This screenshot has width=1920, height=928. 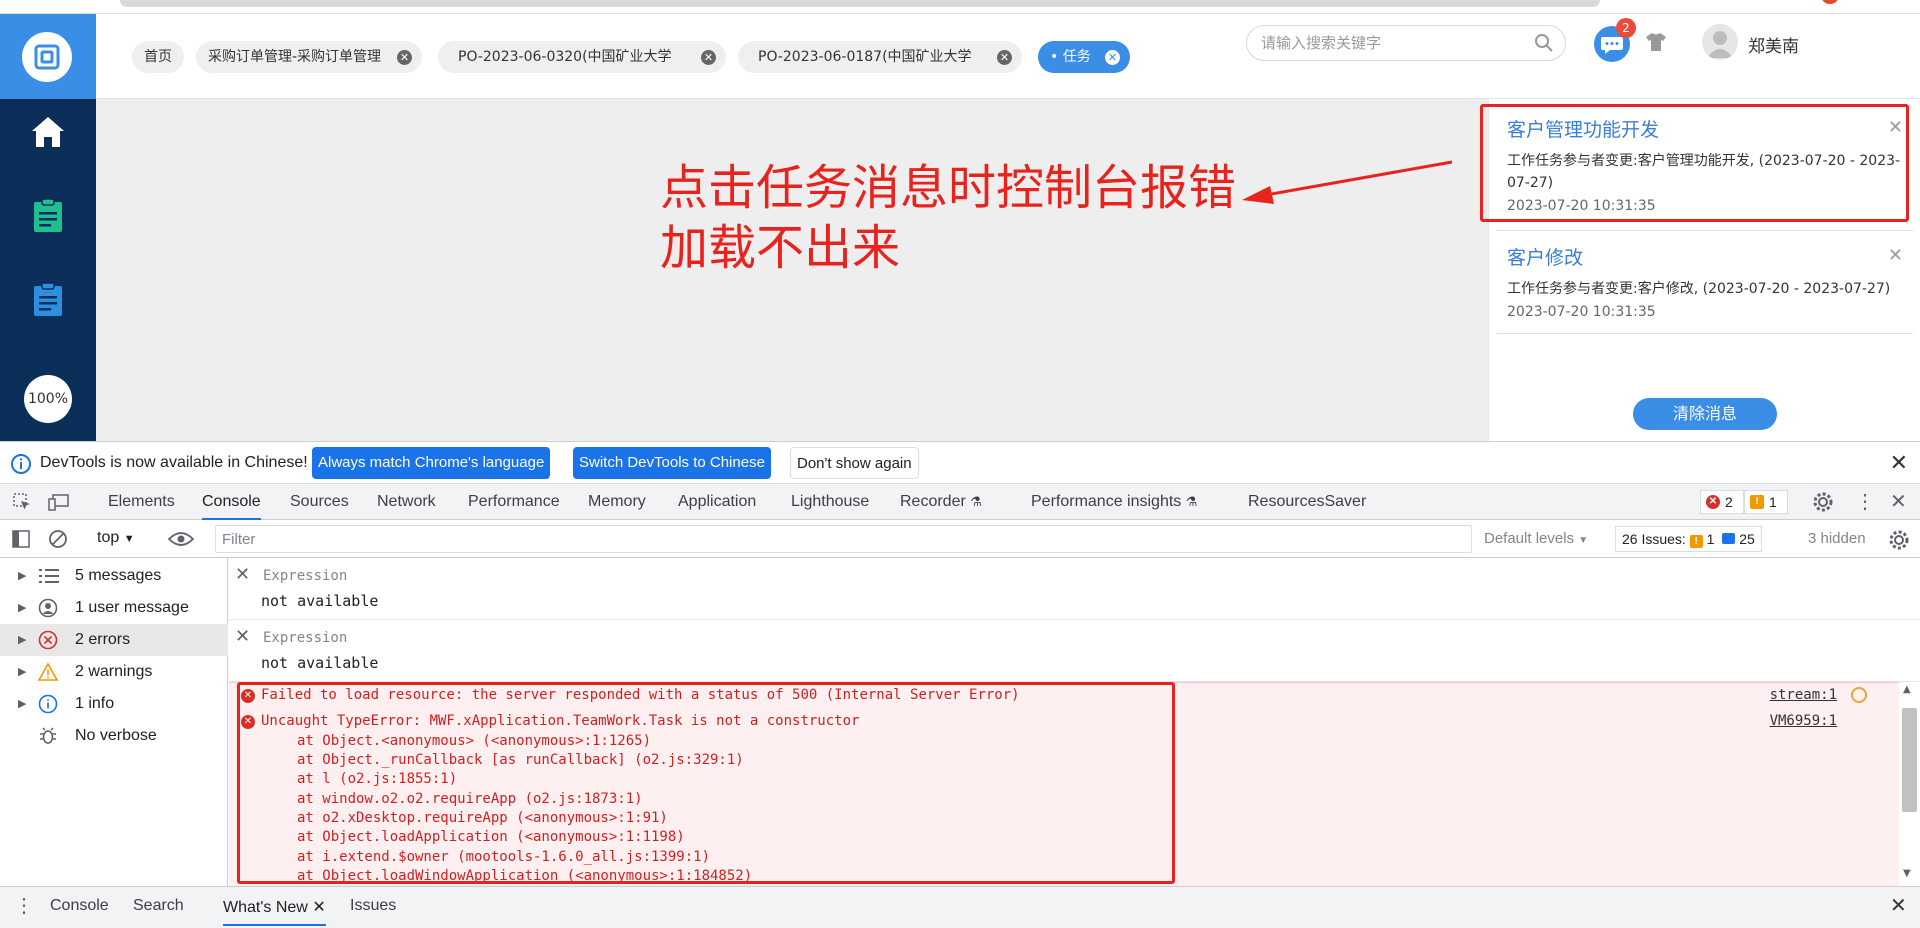 What do you see at coordinates (1773, 502) in the screenshot?
I see `warning-count: 1` at bounding box center [1773, 502].